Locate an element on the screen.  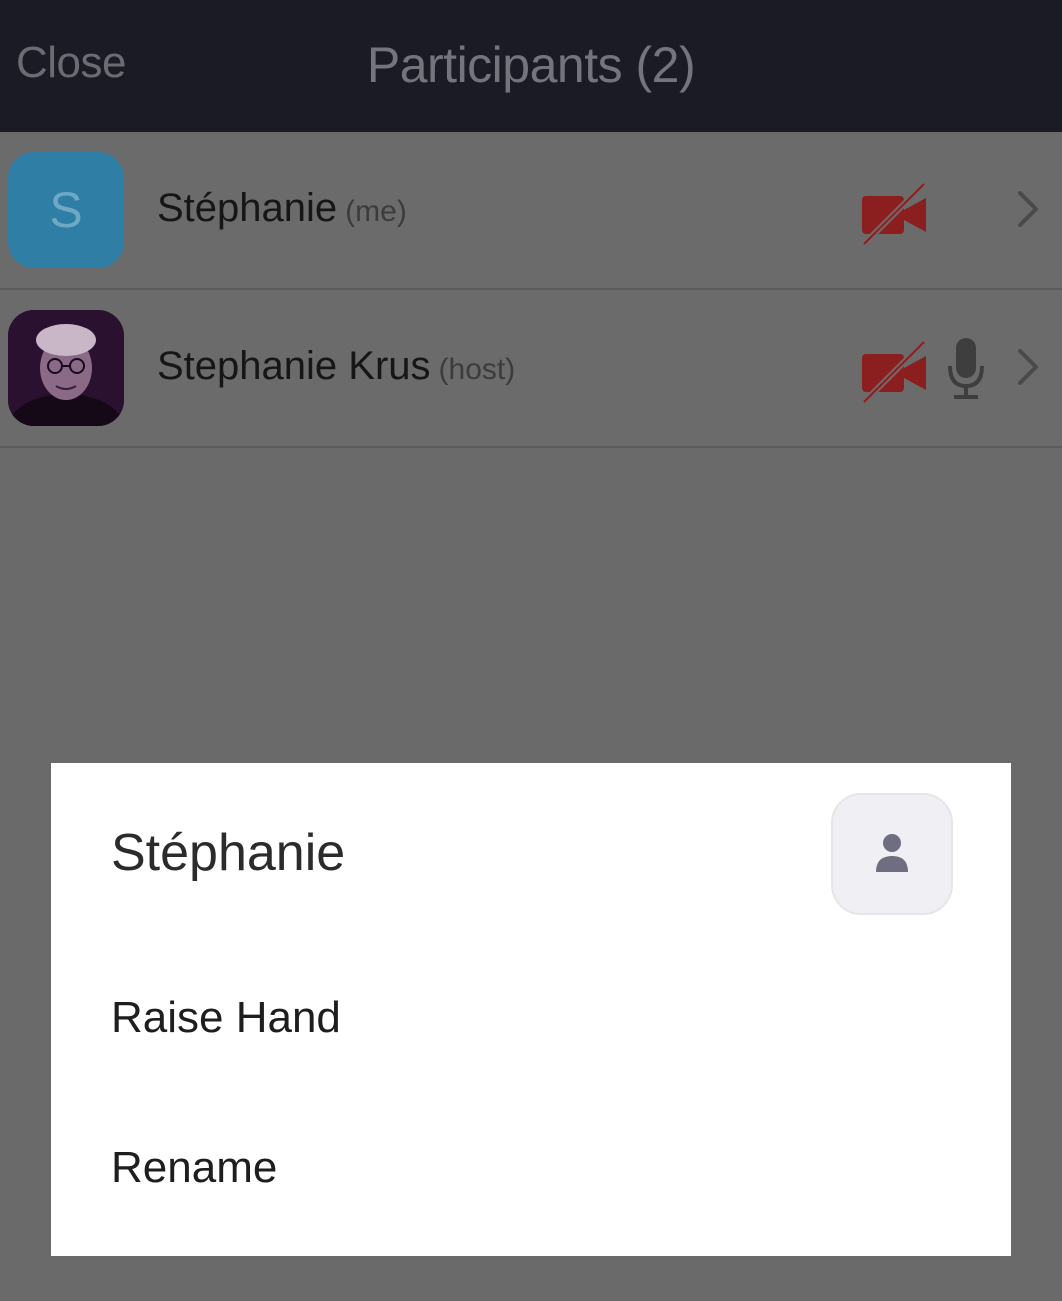
avatar-letter: S is located at coordinates (66, 210).